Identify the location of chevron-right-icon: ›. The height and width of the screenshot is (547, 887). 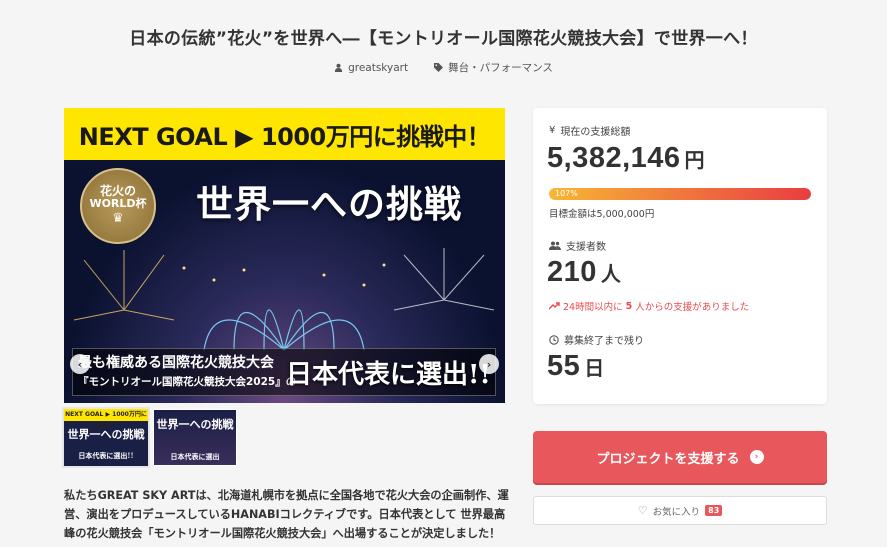
(489, 364).